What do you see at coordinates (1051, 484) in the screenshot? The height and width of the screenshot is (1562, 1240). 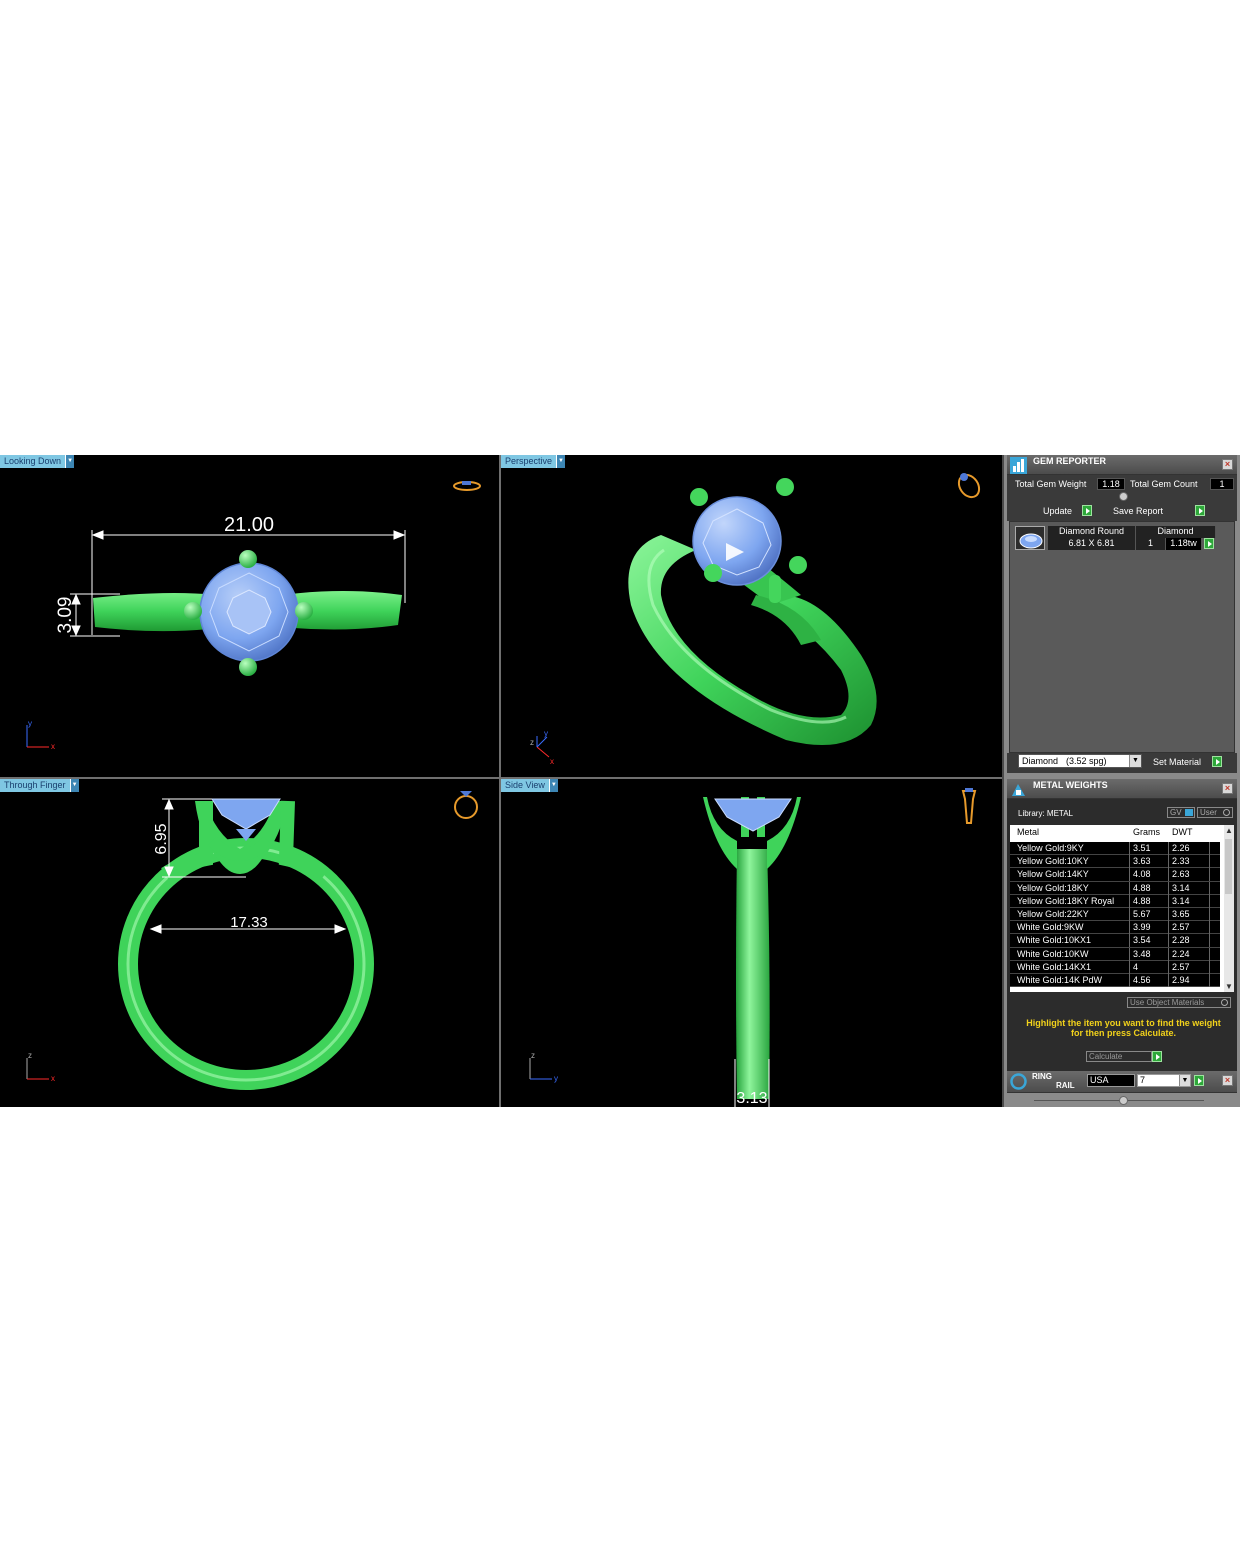 I see `total-gem-weight-label: Total Gem Weight` at bounding box center [1051, 484].